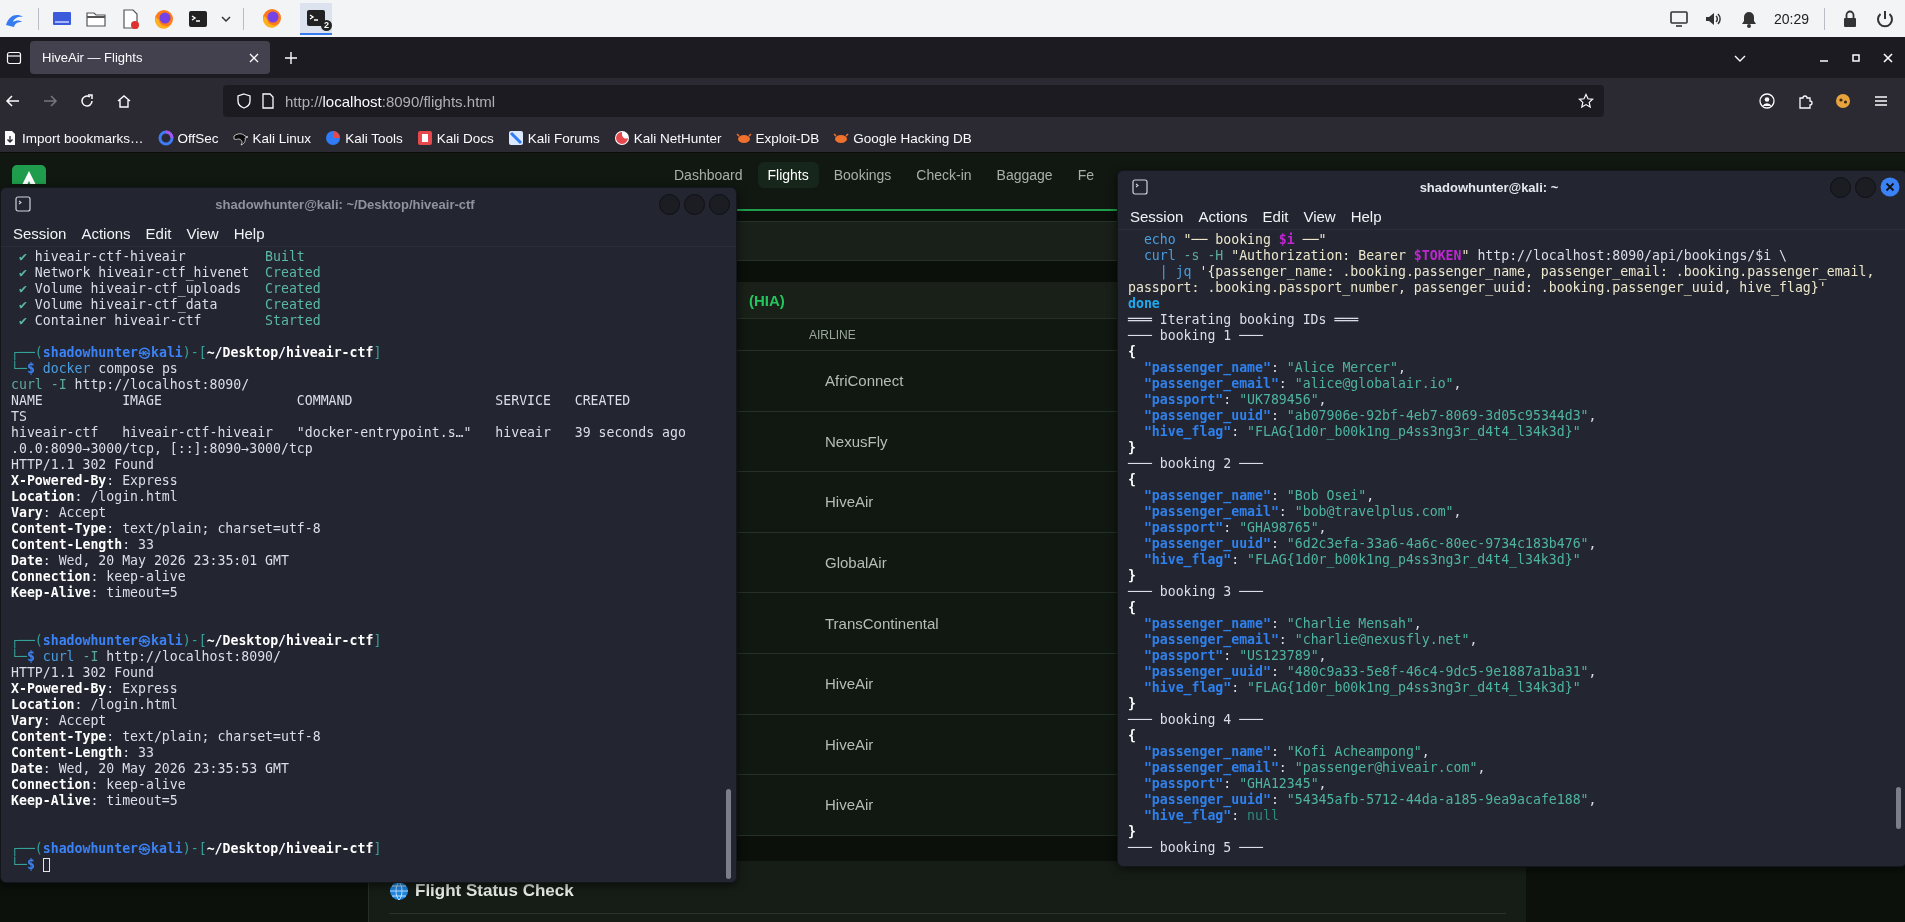 The height and width of the screenshot is (922, 1905). I want to click on extensions-icon, so click(1805, 101).